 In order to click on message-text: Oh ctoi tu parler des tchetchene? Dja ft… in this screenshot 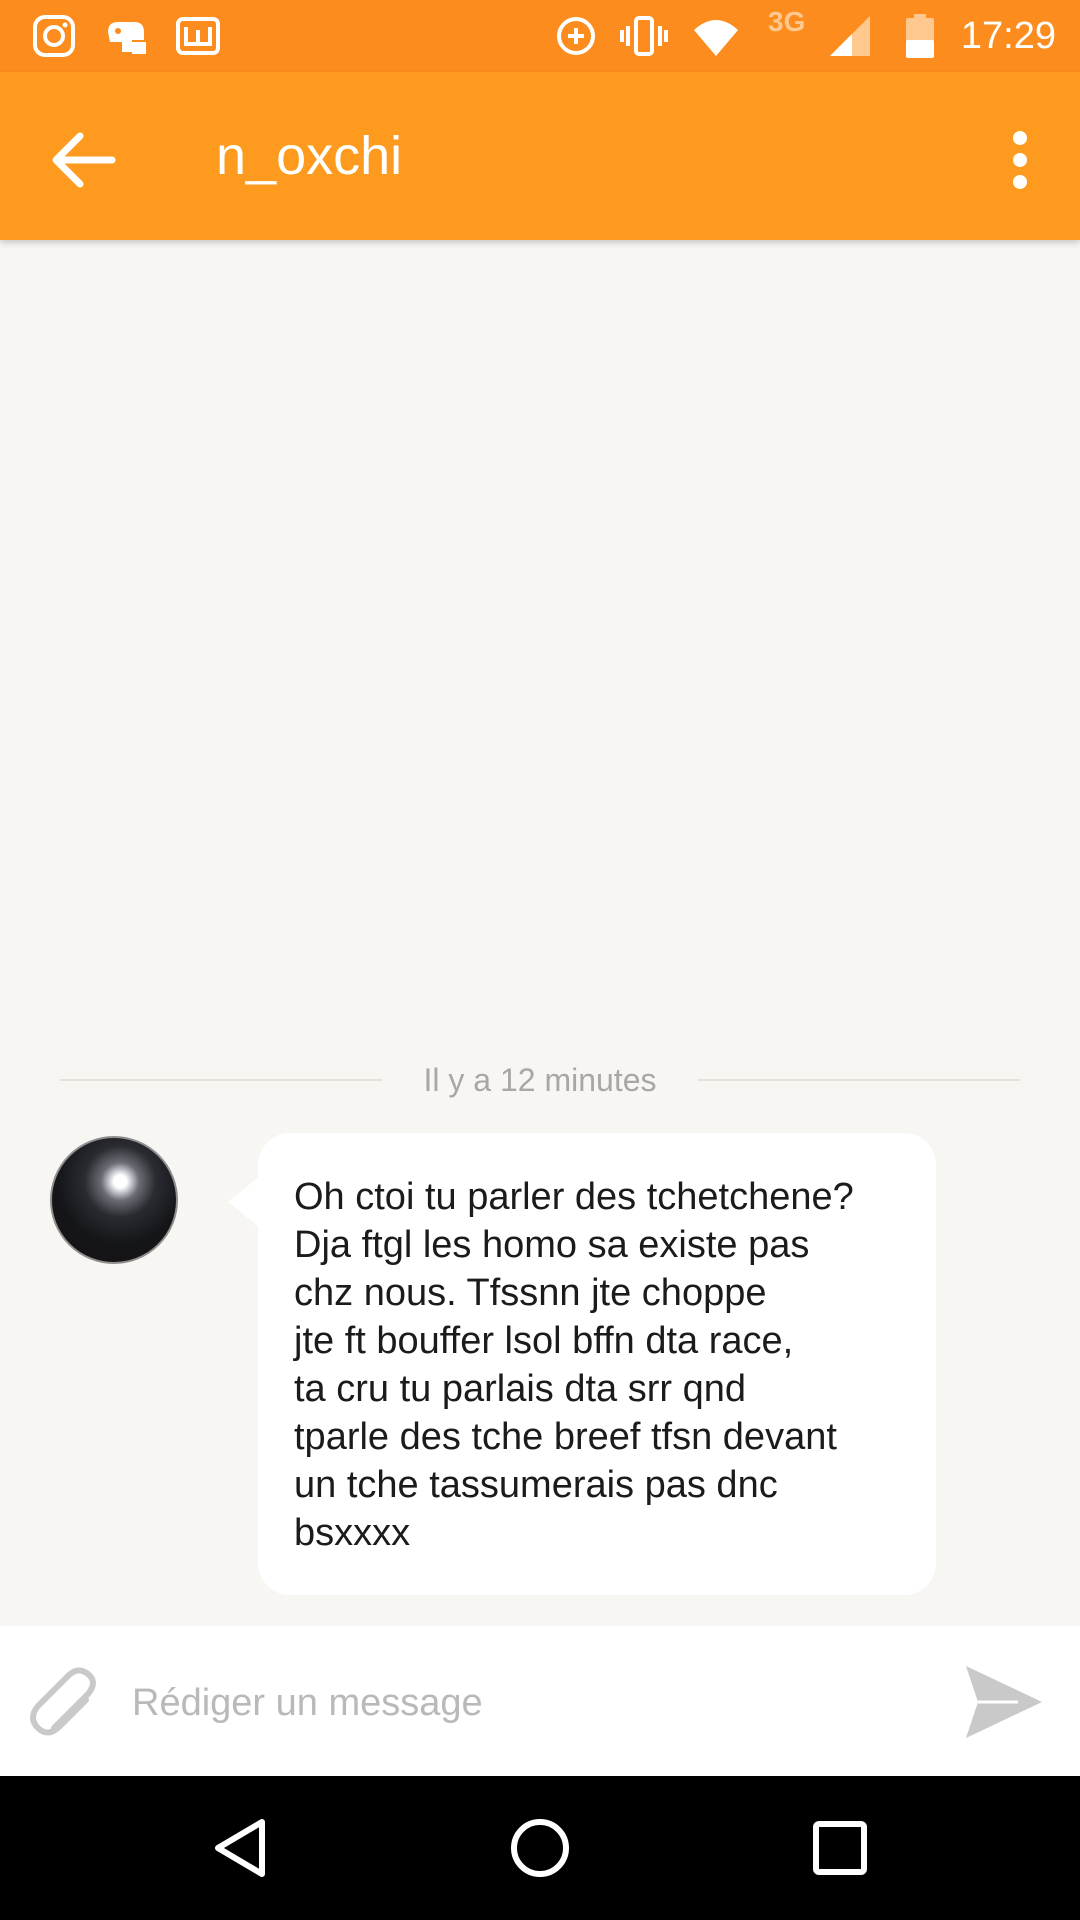, I will do `click(574, 1365)`.